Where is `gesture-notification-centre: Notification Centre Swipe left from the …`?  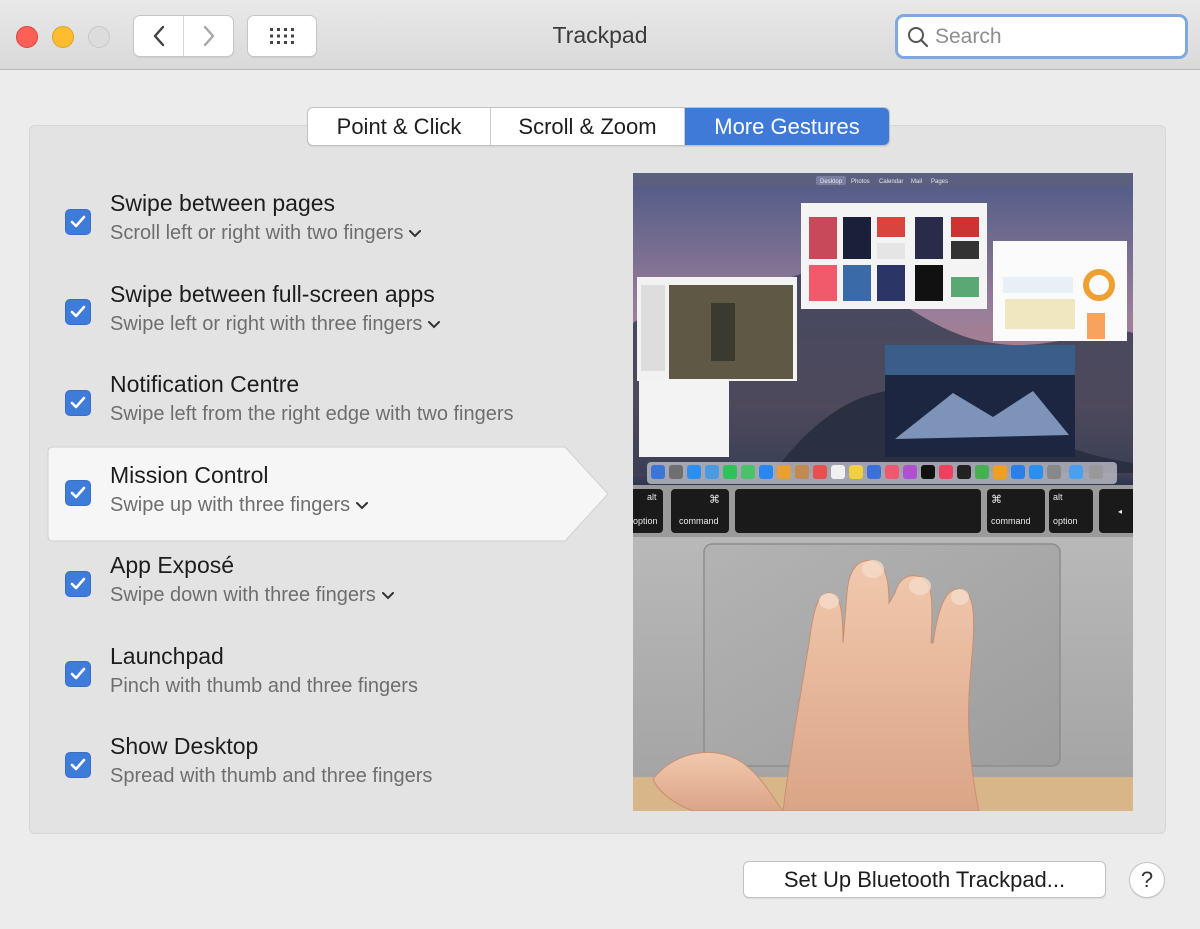 gesture-notification-centre: Notification Centre Swipe left from the … is located at coordinates (327, 404).